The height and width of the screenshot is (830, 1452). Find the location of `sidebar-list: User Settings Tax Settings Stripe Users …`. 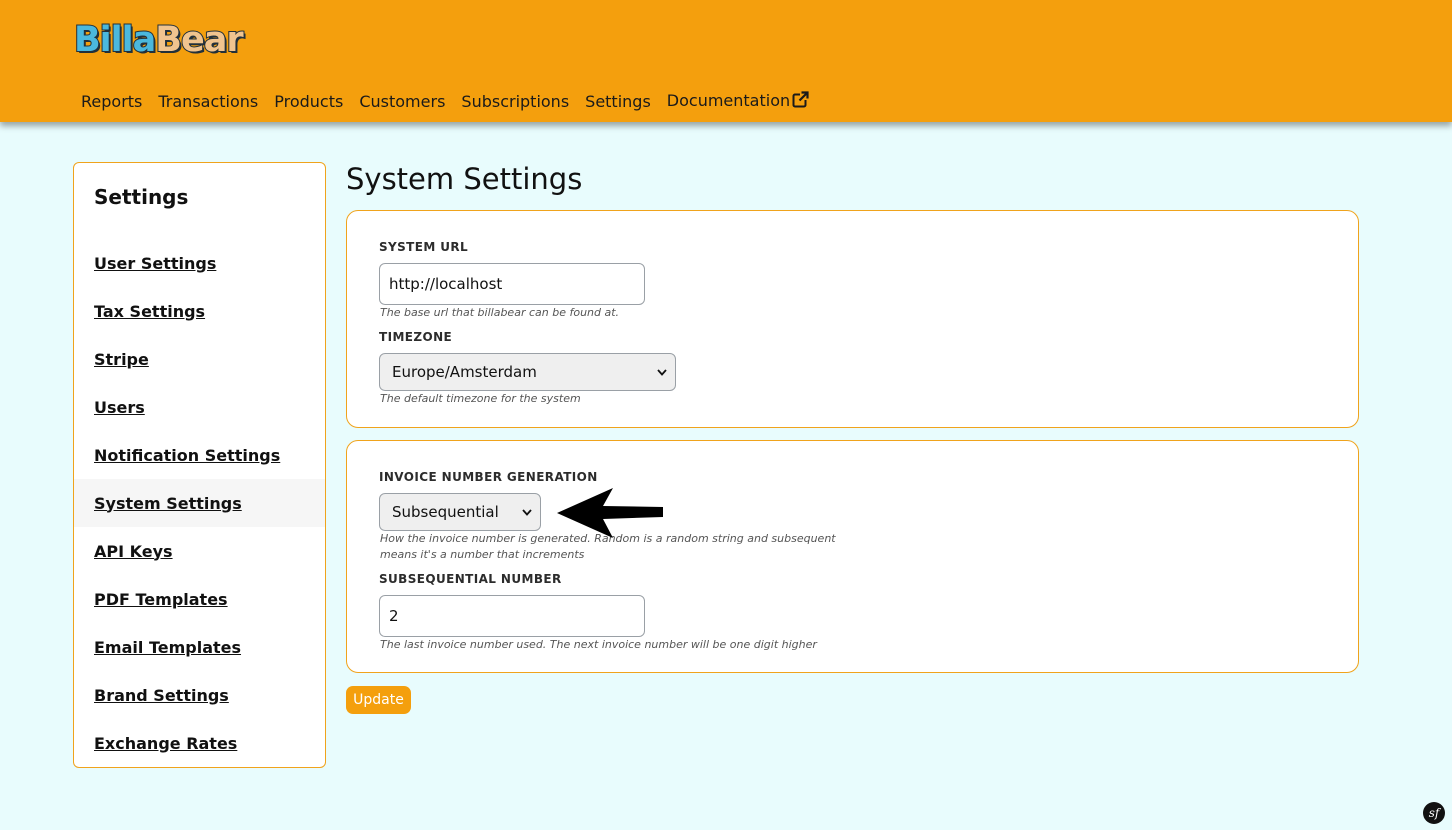

sidebar-list: User Settings Tax Settings Stripe Users … is located at coordinates (199, 503).